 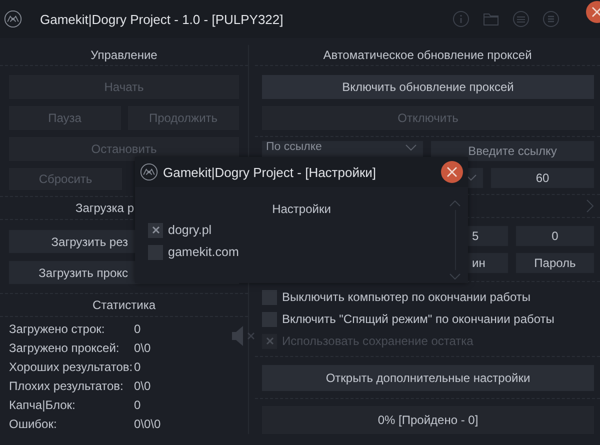 I want to click on stat-label: Плохих результатов:, so click(x=66, y=386).